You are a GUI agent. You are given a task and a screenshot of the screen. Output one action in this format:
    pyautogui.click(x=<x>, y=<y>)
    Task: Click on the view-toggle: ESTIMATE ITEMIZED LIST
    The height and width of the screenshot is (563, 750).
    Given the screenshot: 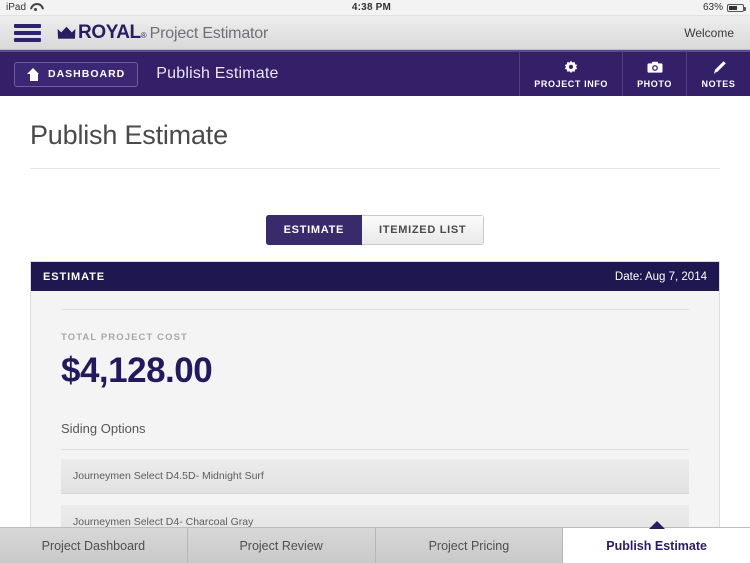 What is the action you would take?
    pyautogui.click(x=375, y=230)
    